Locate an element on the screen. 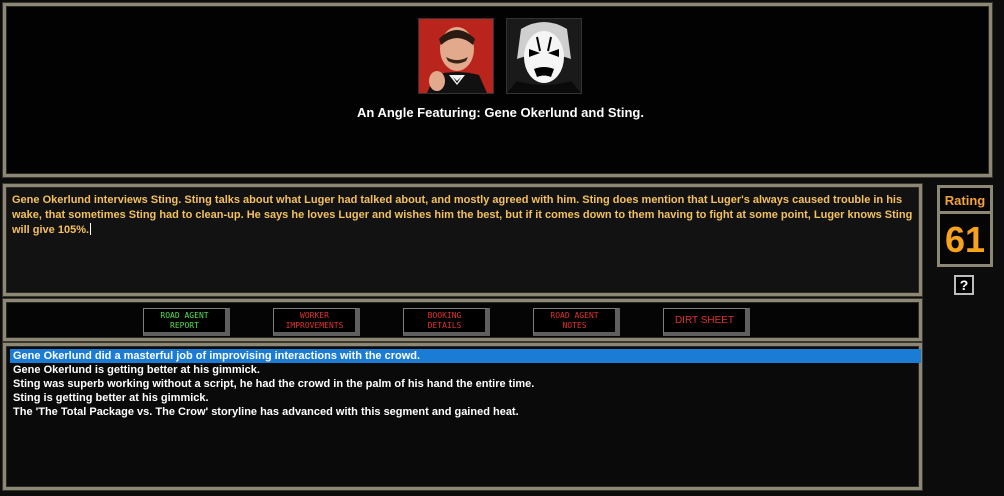  road-agent-notes-label: ROAD AGENT NOTES is located at coordinates (574, 320).